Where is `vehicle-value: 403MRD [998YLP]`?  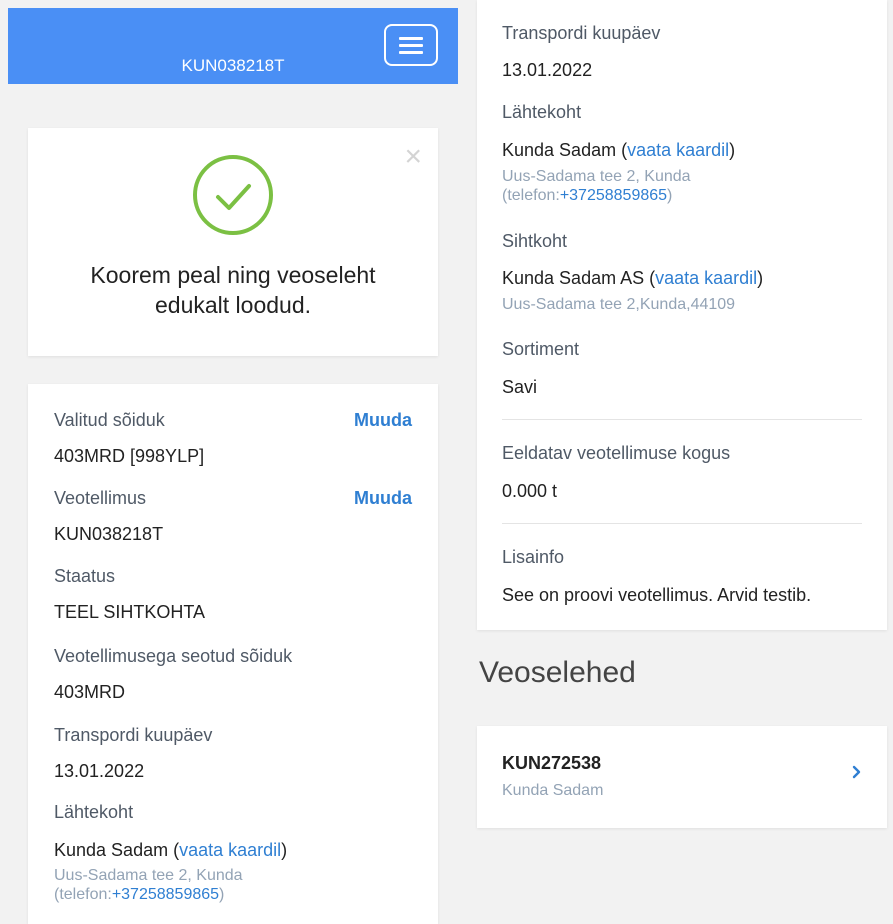
vehicle-value: 403MRD [998YLP] is located at coordinates (129, 456).